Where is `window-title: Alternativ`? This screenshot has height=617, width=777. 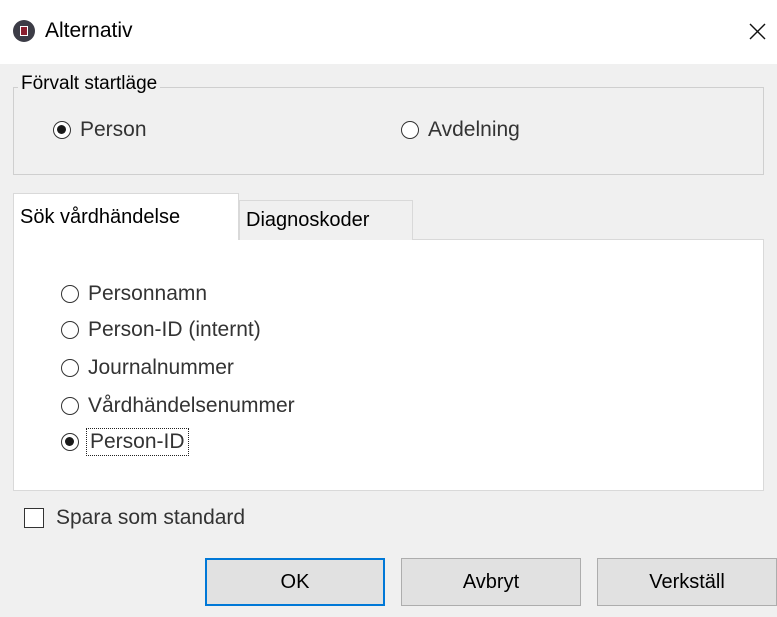
window-title: Alternativ is located at coordinates (89, 30).